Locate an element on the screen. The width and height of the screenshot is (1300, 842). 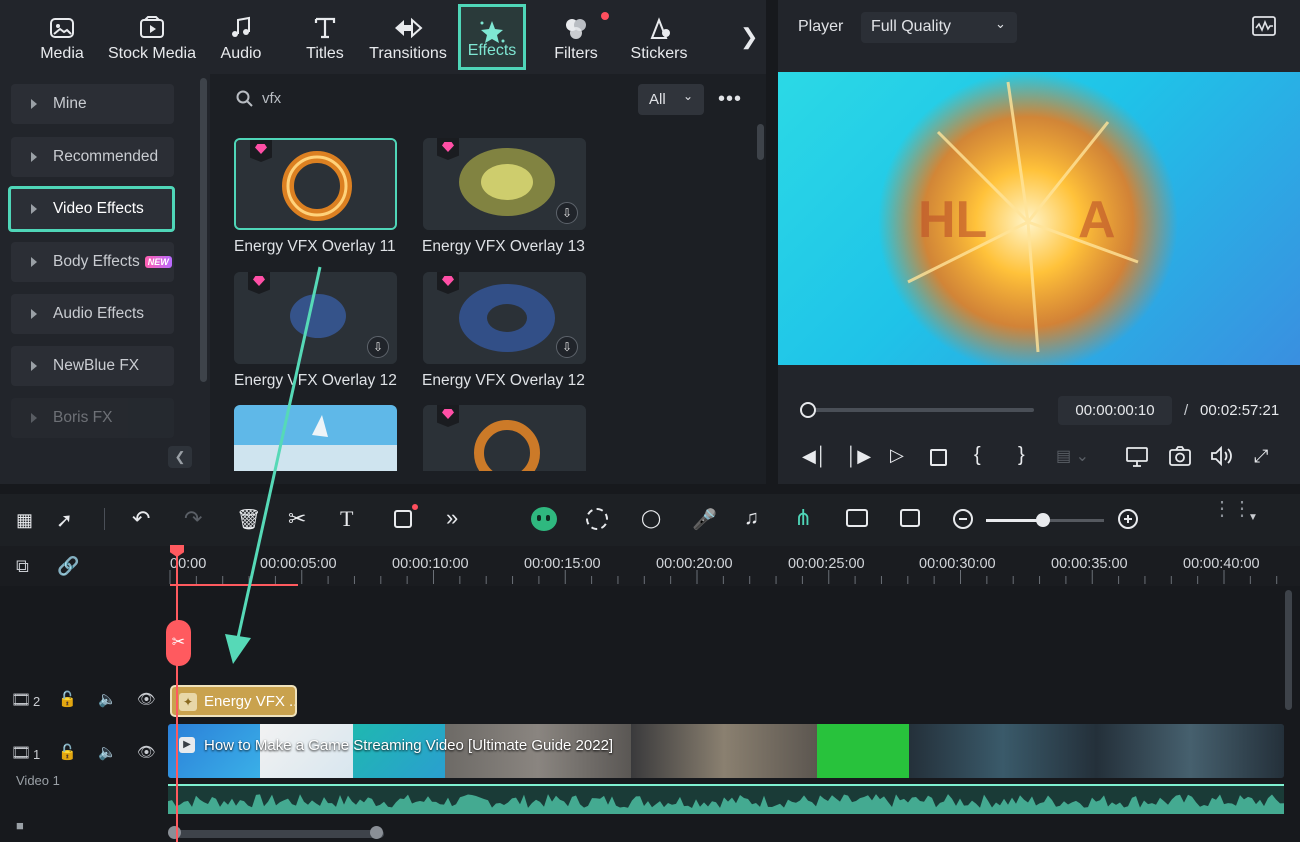
mark-in-icon: { is located at coordinates (977, 455).